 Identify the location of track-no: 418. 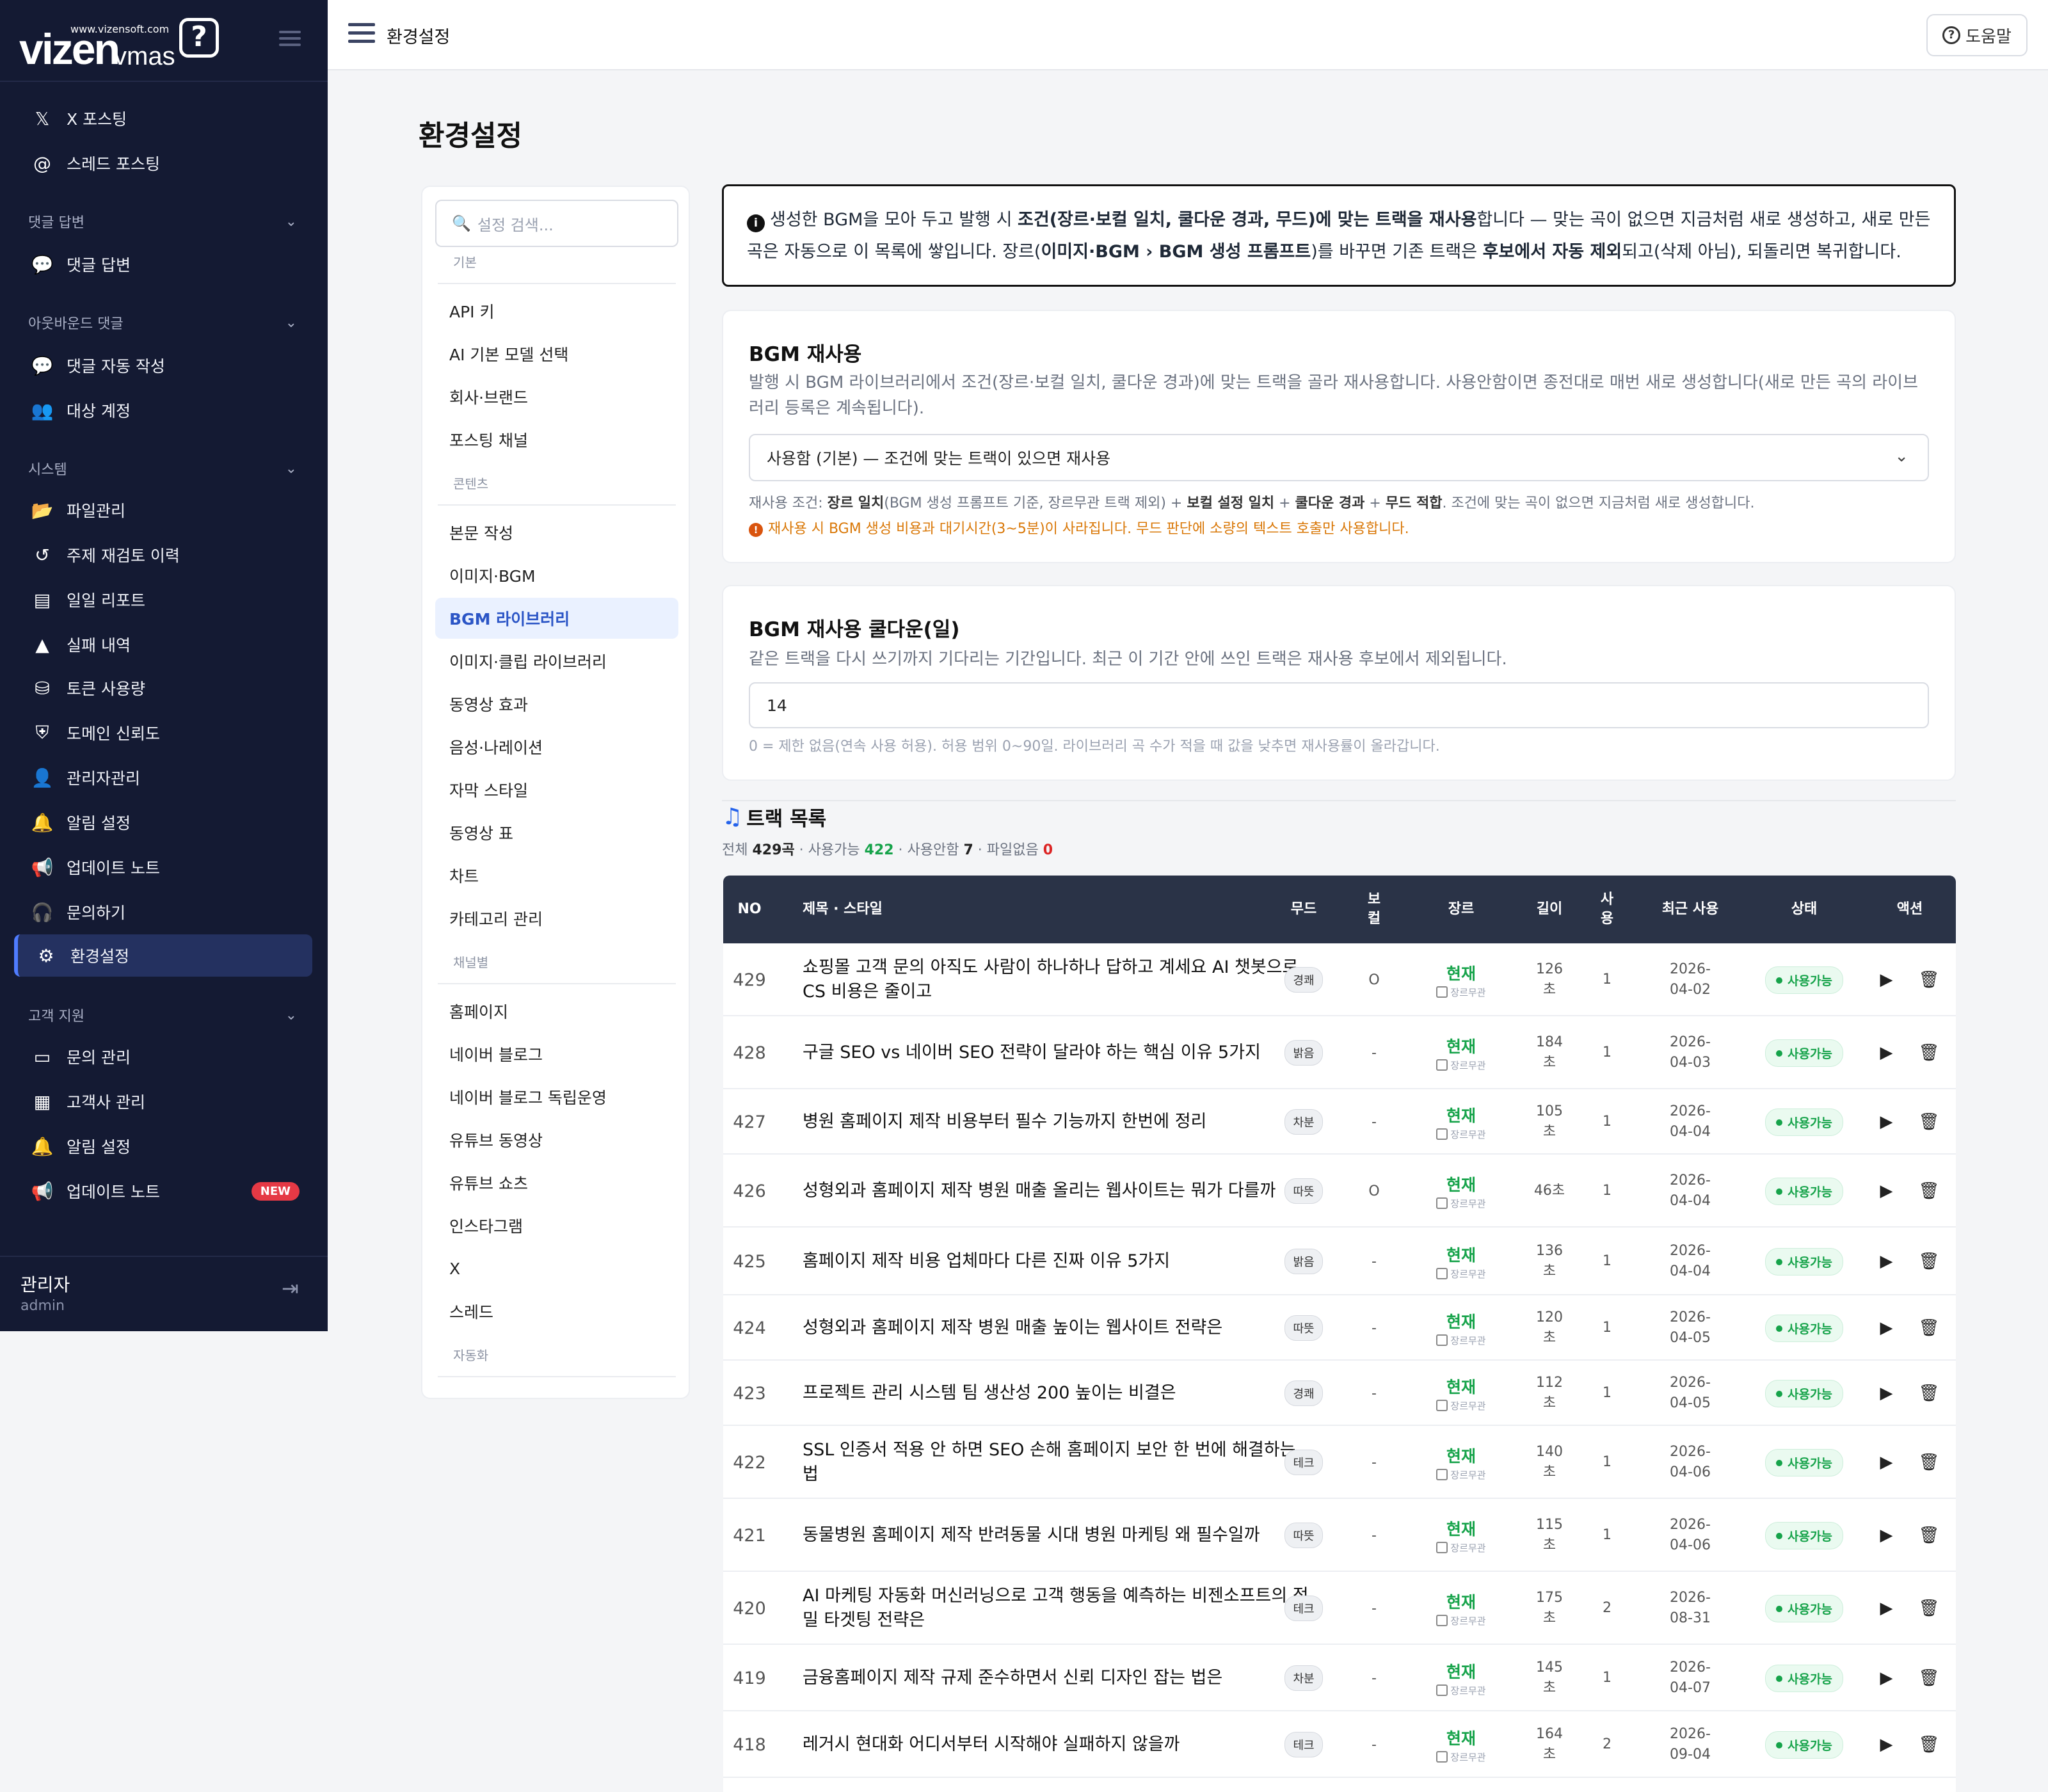
(749, 1744).